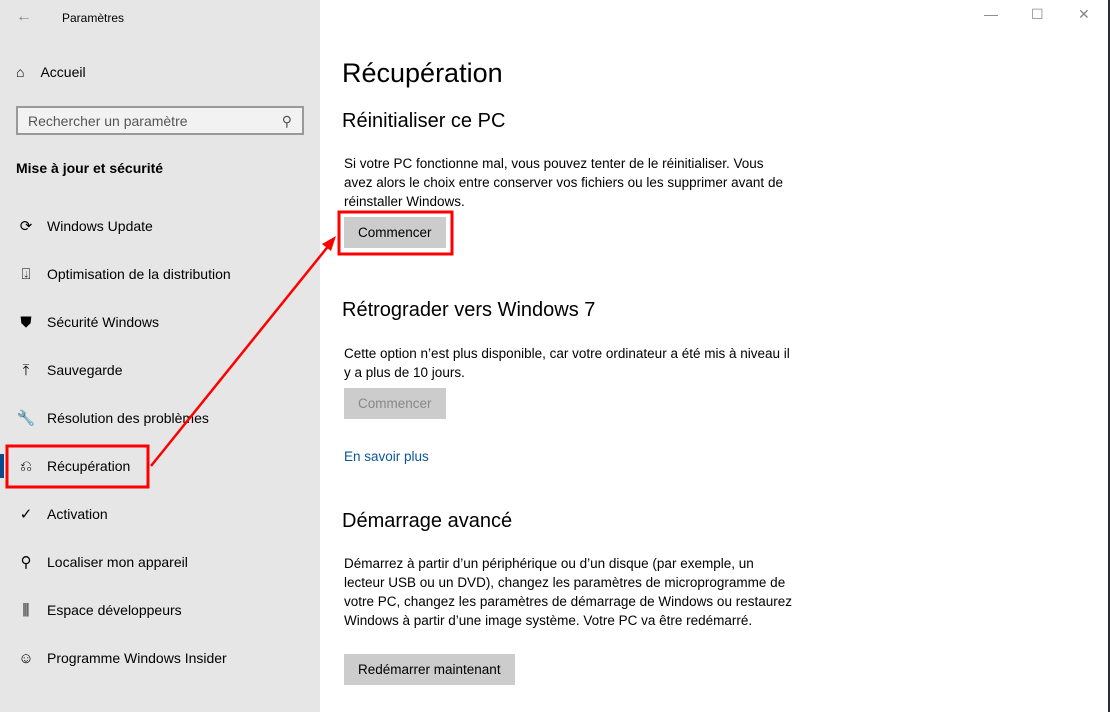 The width and height of the screenshot is (1110, 712). What do you see at coordinates (395, 233) in the screenshot?
I see `highlight-box-commencer` at bounding box center [395, 233].